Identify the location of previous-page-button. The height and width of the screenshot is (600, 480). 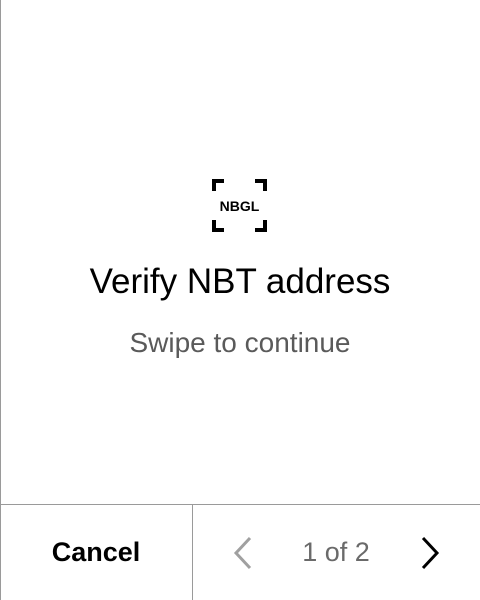
(243, 553).